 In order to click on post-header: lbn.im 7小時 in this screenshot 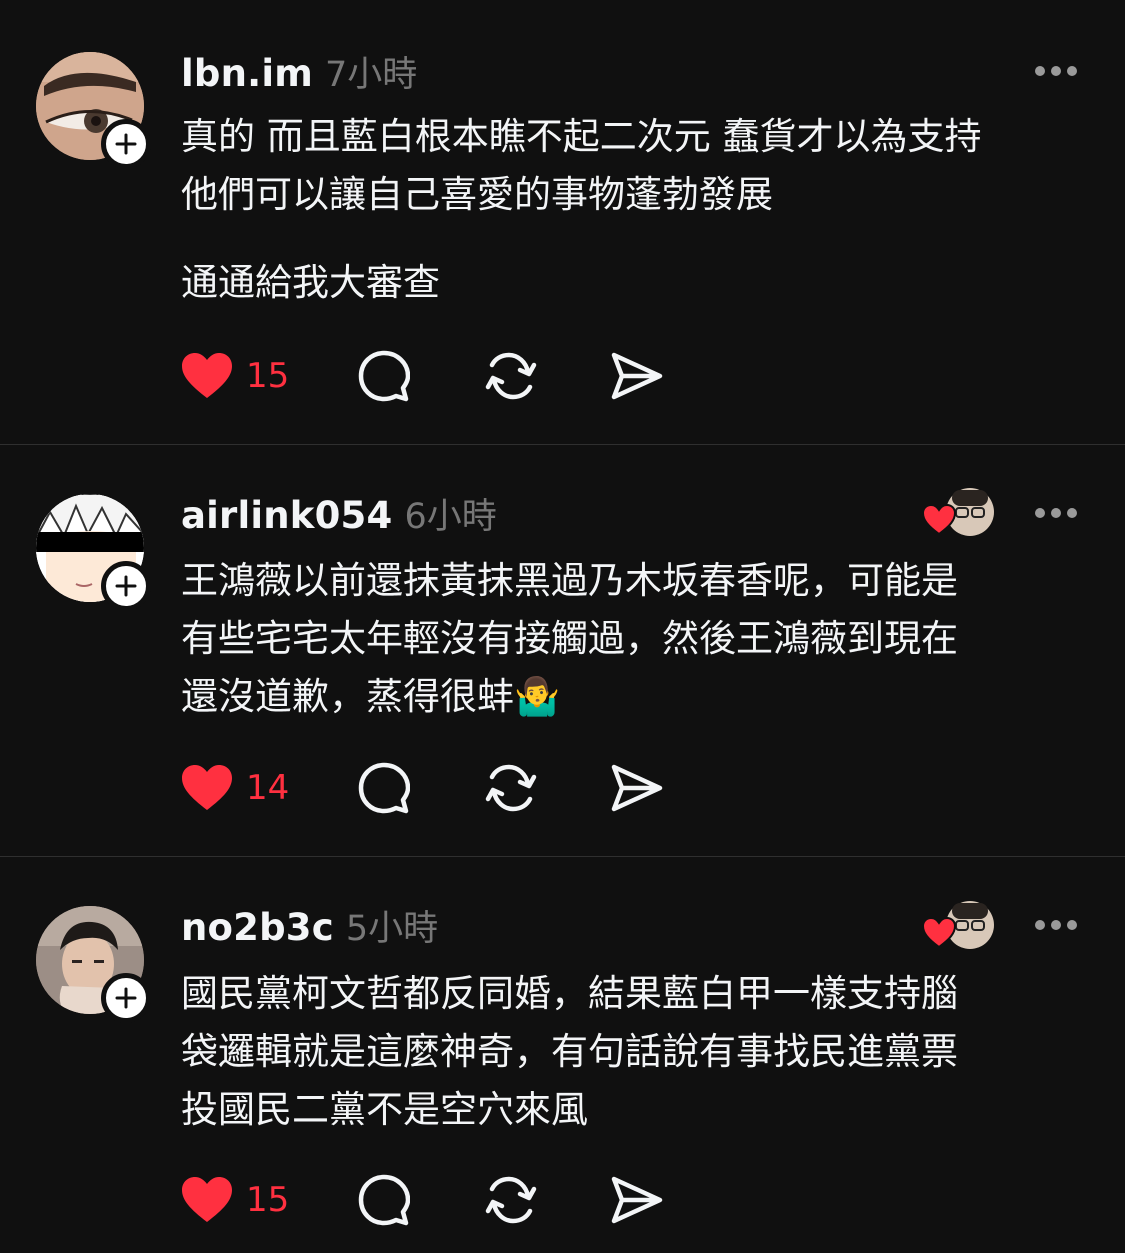, I will do `click(299, 71)`.